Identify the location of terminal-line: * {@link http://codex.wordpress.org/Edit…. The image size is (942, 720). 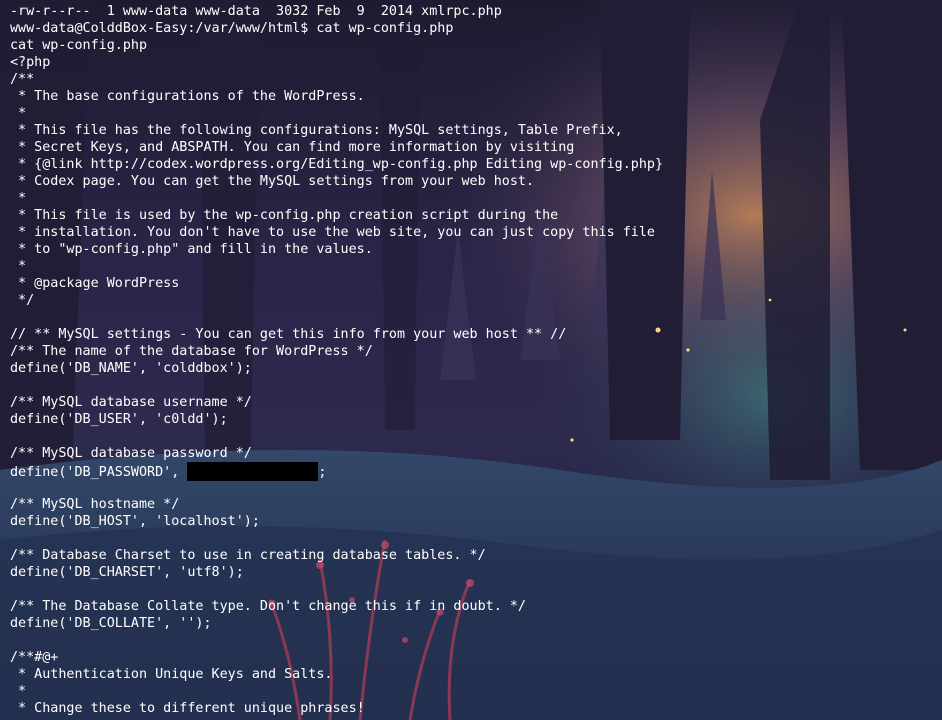
(337, 164).